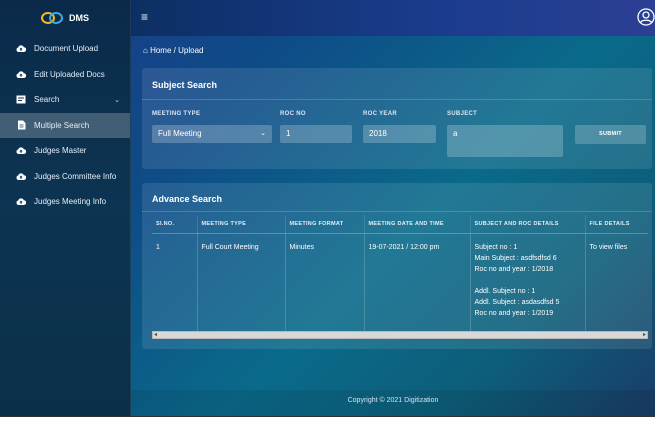  What do you see at coordinates (293, 114) in the screenshot?
I see `roc-no-label: ROC NO` at bounding box center [293, 114].